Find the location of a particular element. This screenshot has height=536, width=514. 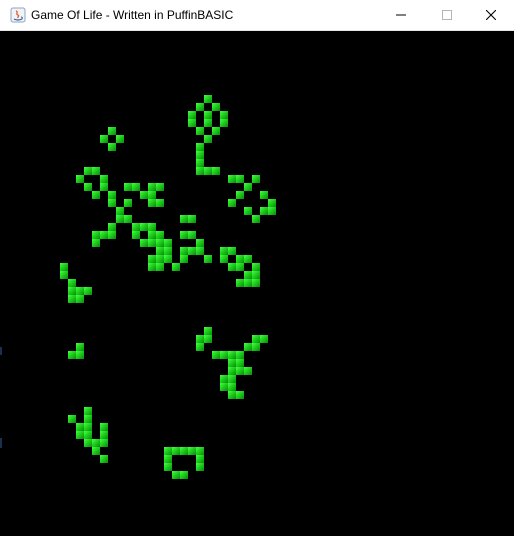

close-button is located at coordinates (491, 15).